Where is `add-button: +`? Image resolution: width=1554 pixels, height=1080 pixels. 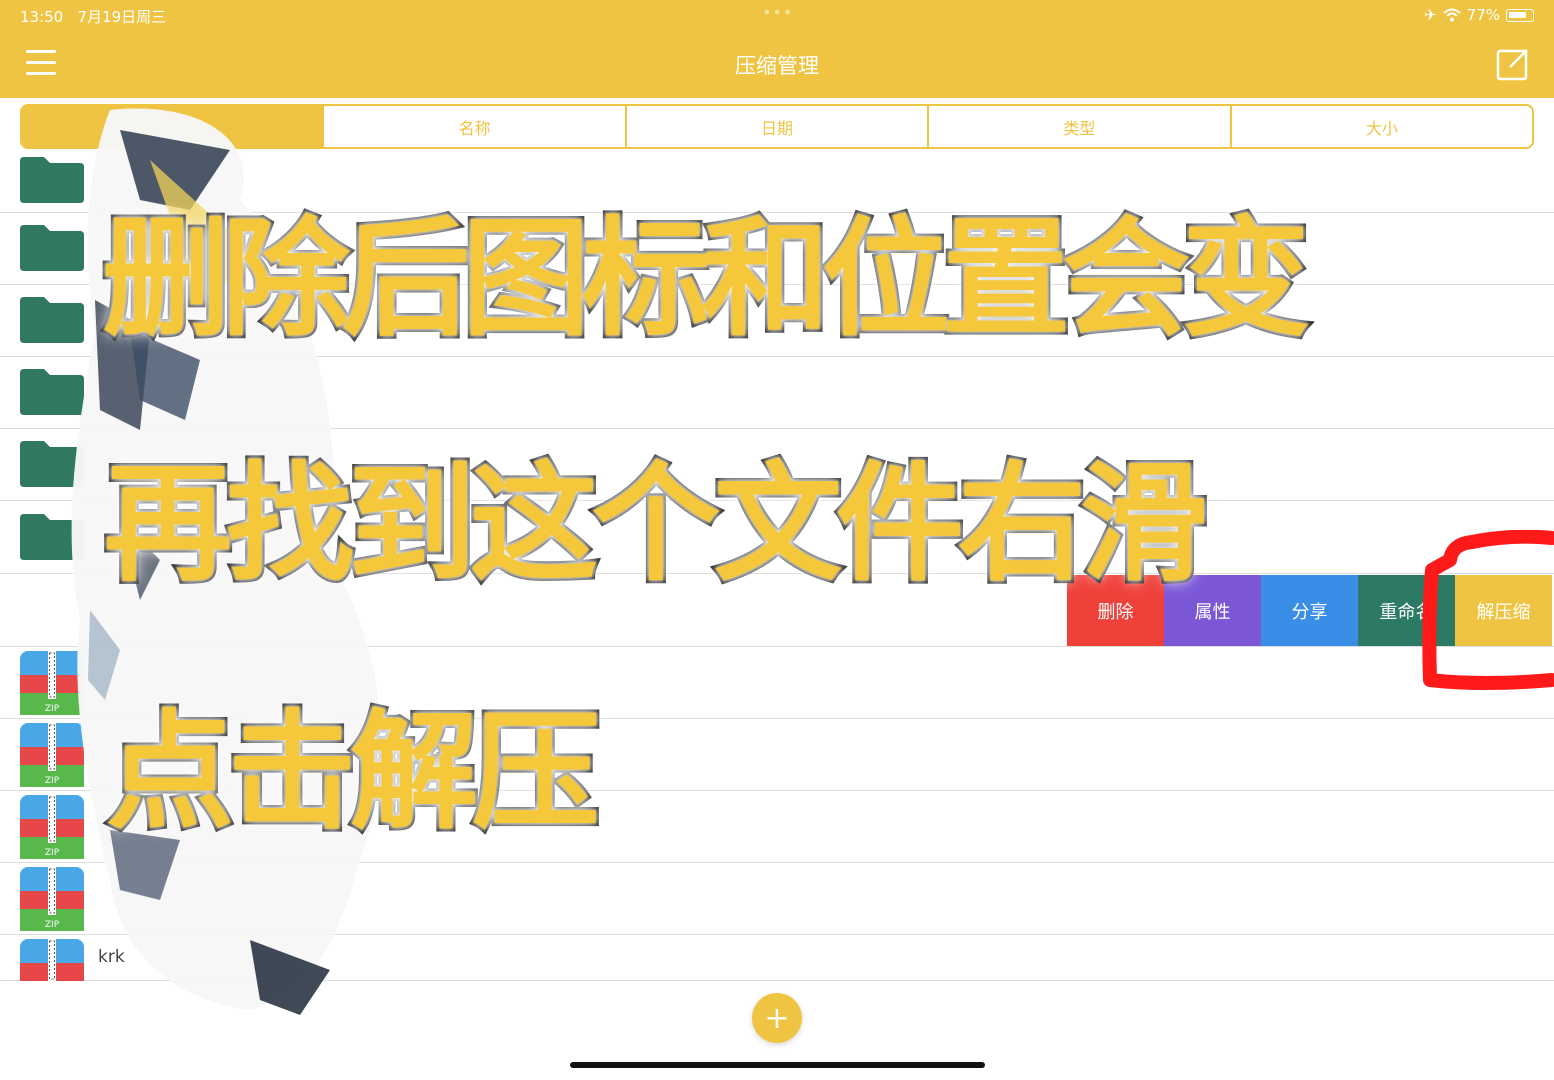
add-button: + is located at coordinates (777, 1018).